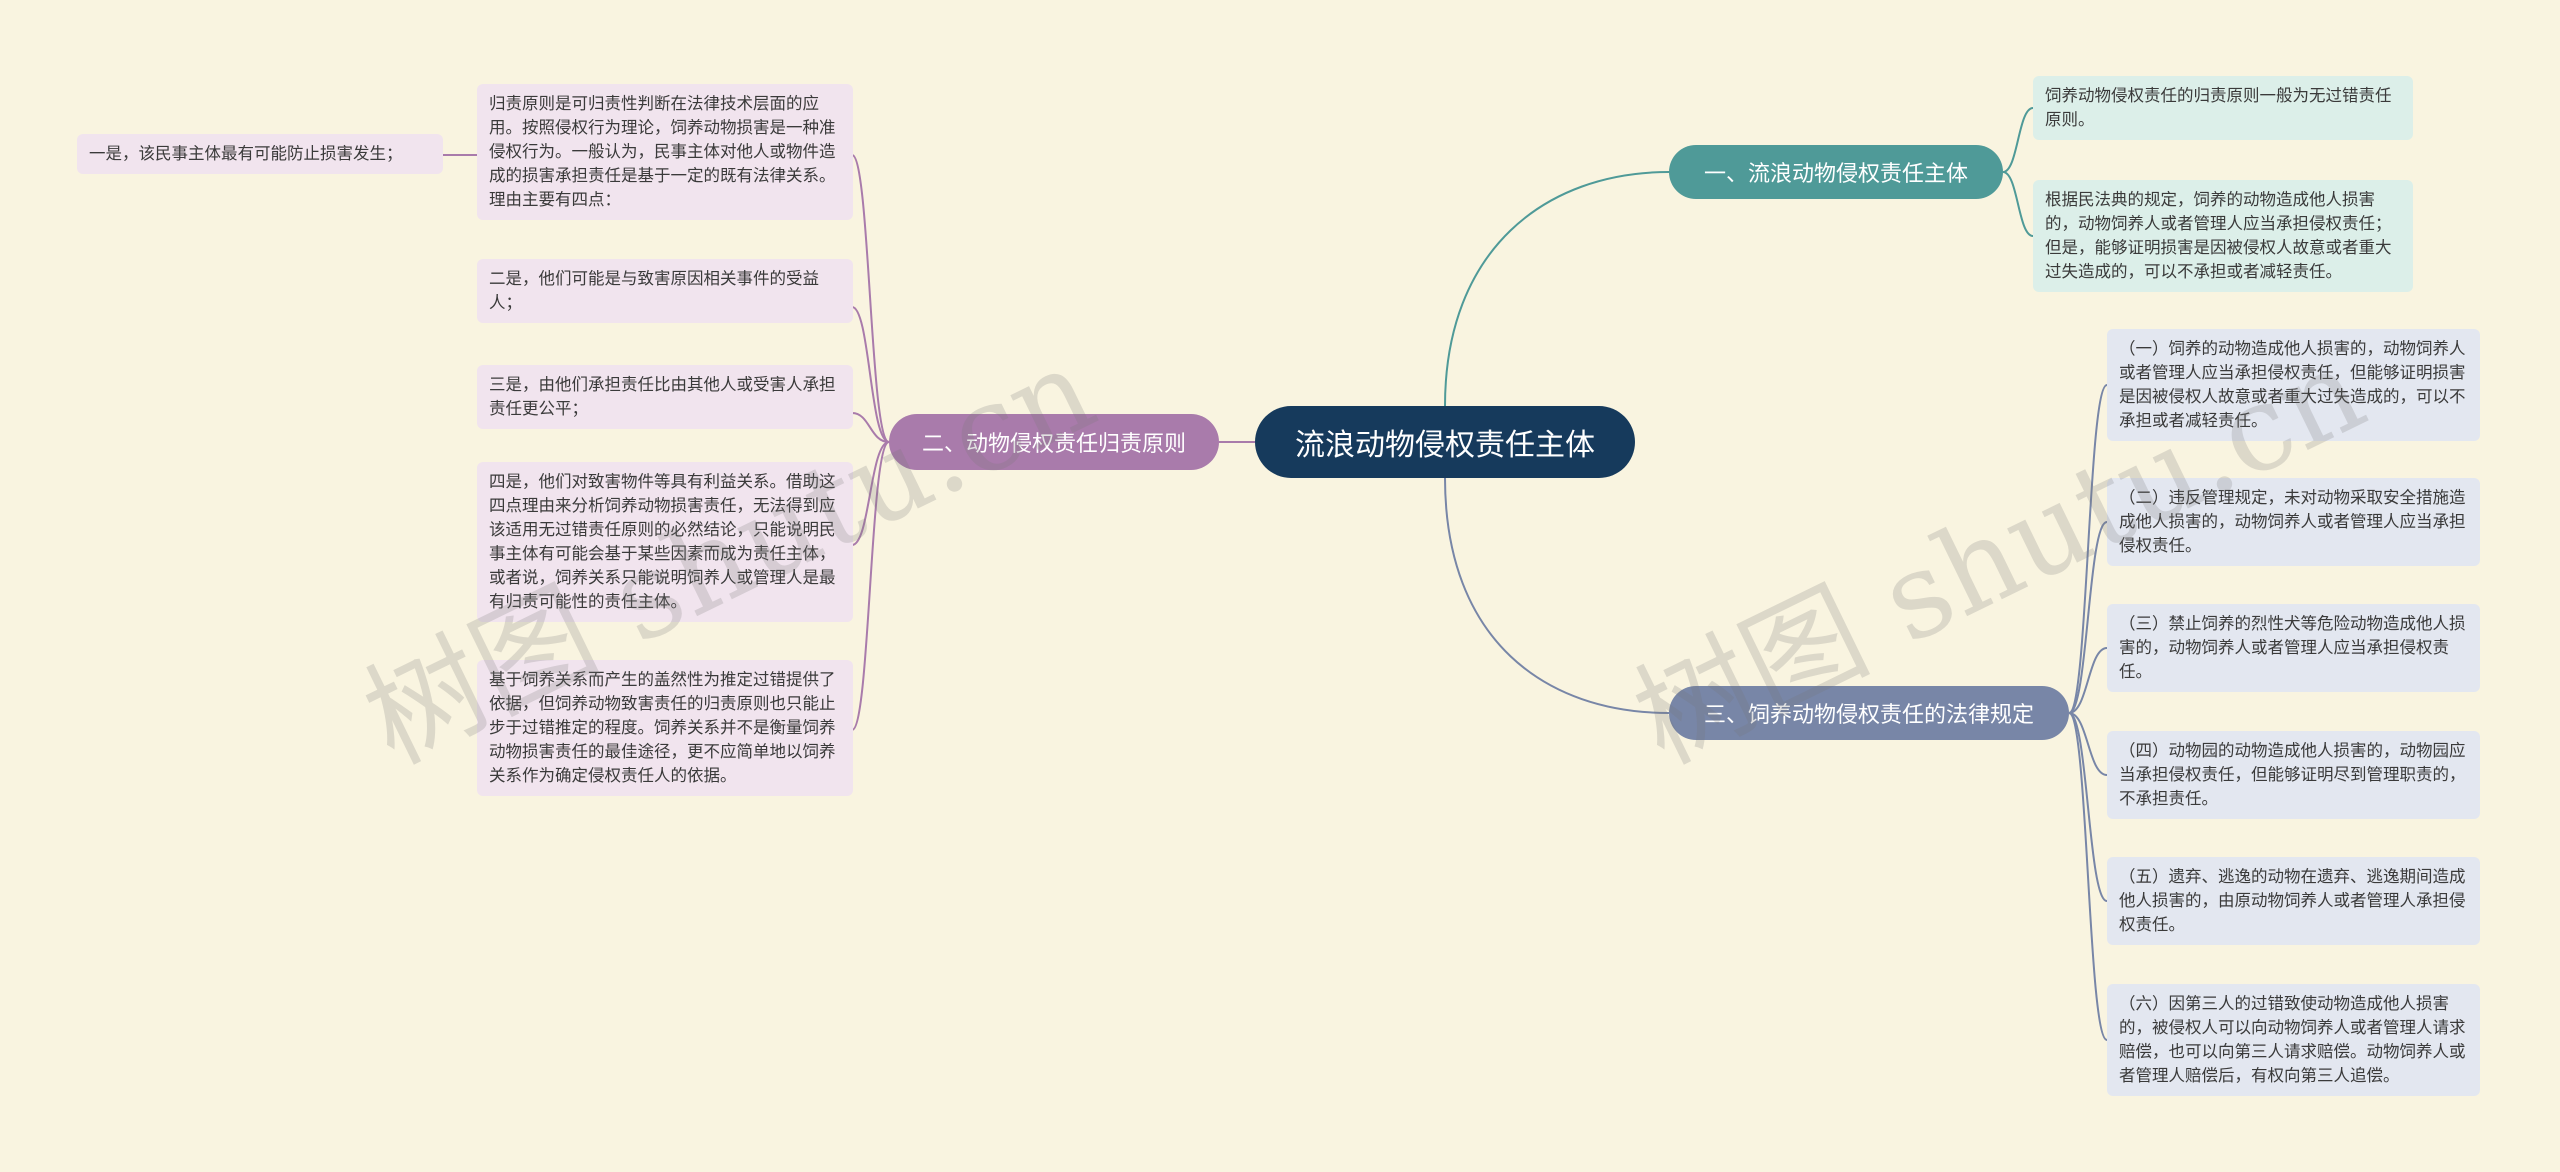 The image size is (2560, 1172). Describe the element at coordinates (870, 374) in the screenshot. I see `connector-b2-leaf2` at that location.